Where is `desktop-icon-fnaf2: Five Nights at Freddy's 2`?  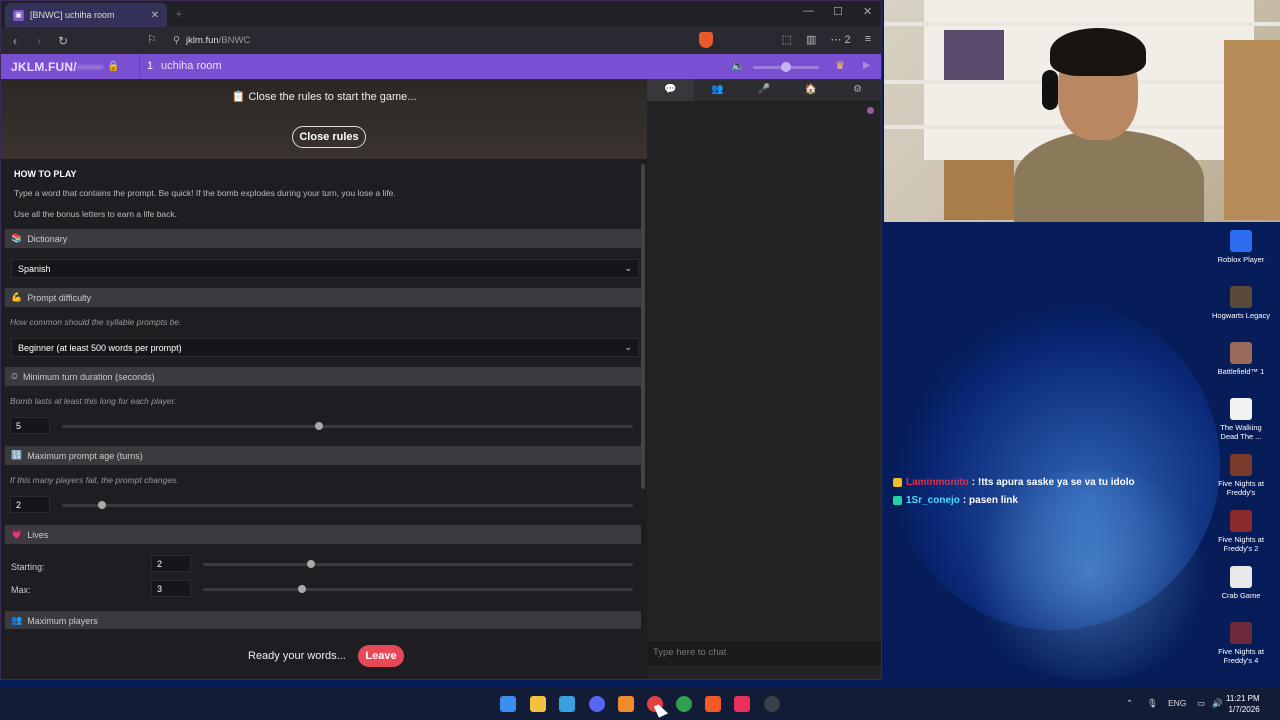
desktop-icon-fnaf2: Five Nights at Freddy's 2 is located at coordinates (1241, 531).